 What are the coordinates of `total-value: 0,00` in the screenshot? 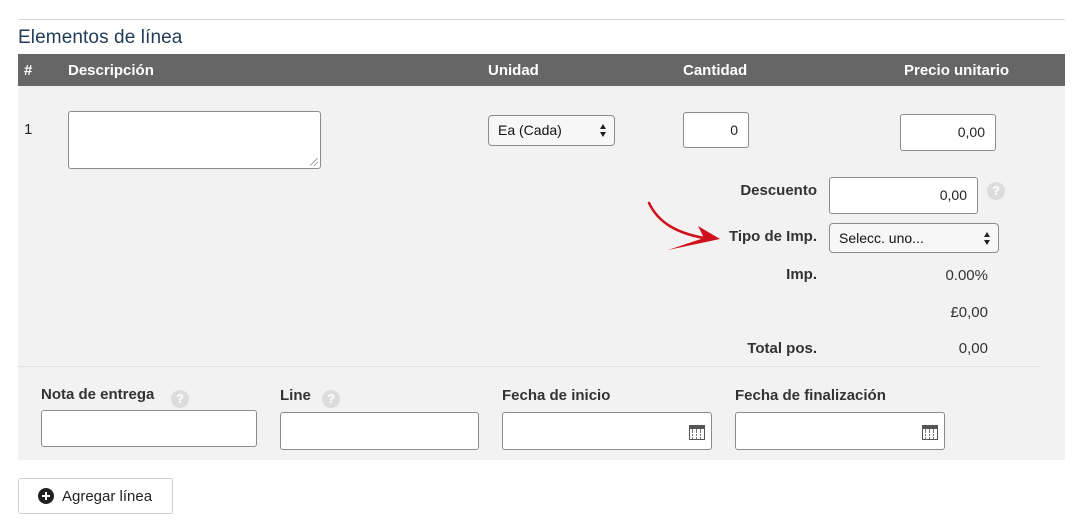 It's located at (973, 348).